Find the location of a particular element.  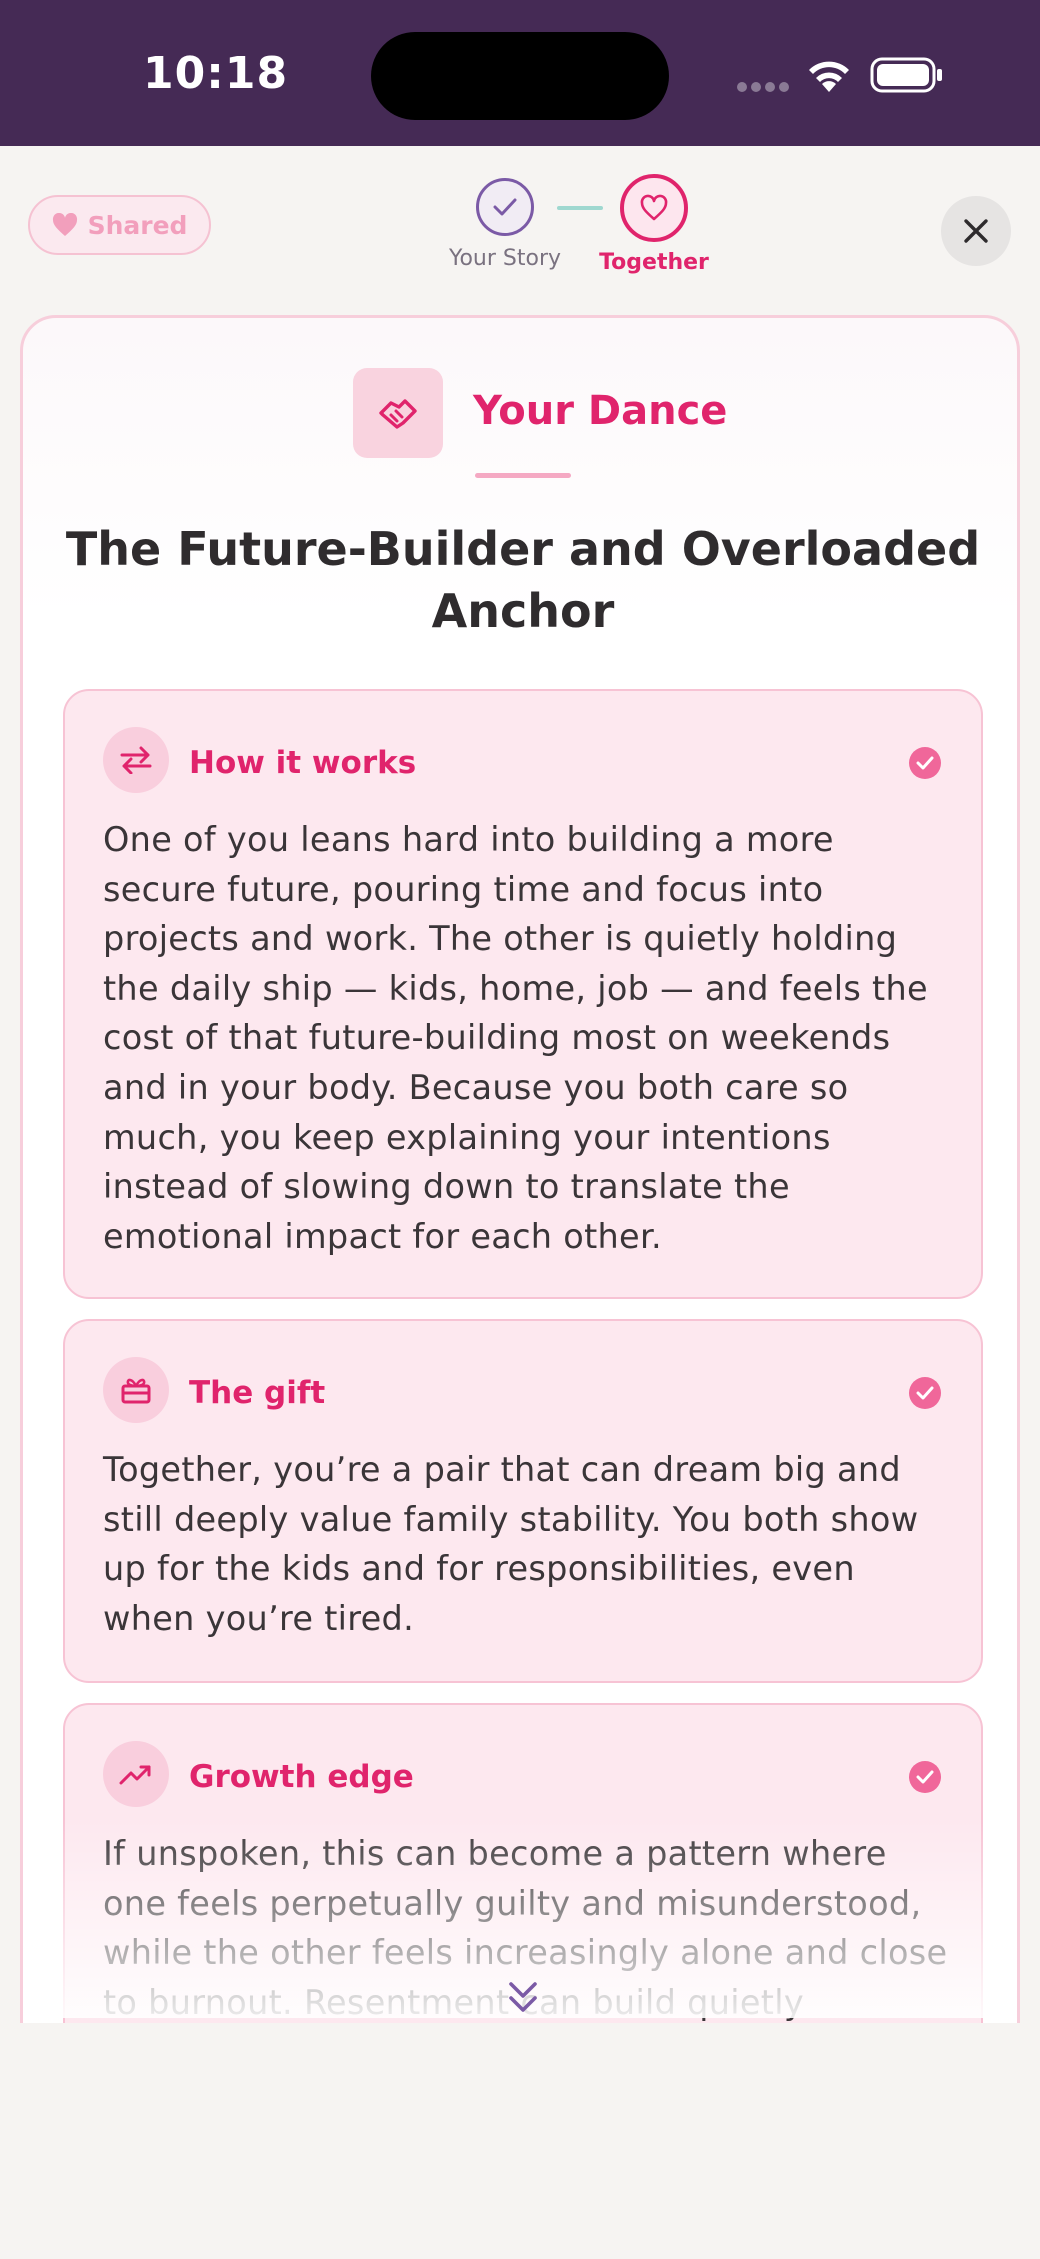

card-header-label: Your Dance is located at coordinates (600, 411).